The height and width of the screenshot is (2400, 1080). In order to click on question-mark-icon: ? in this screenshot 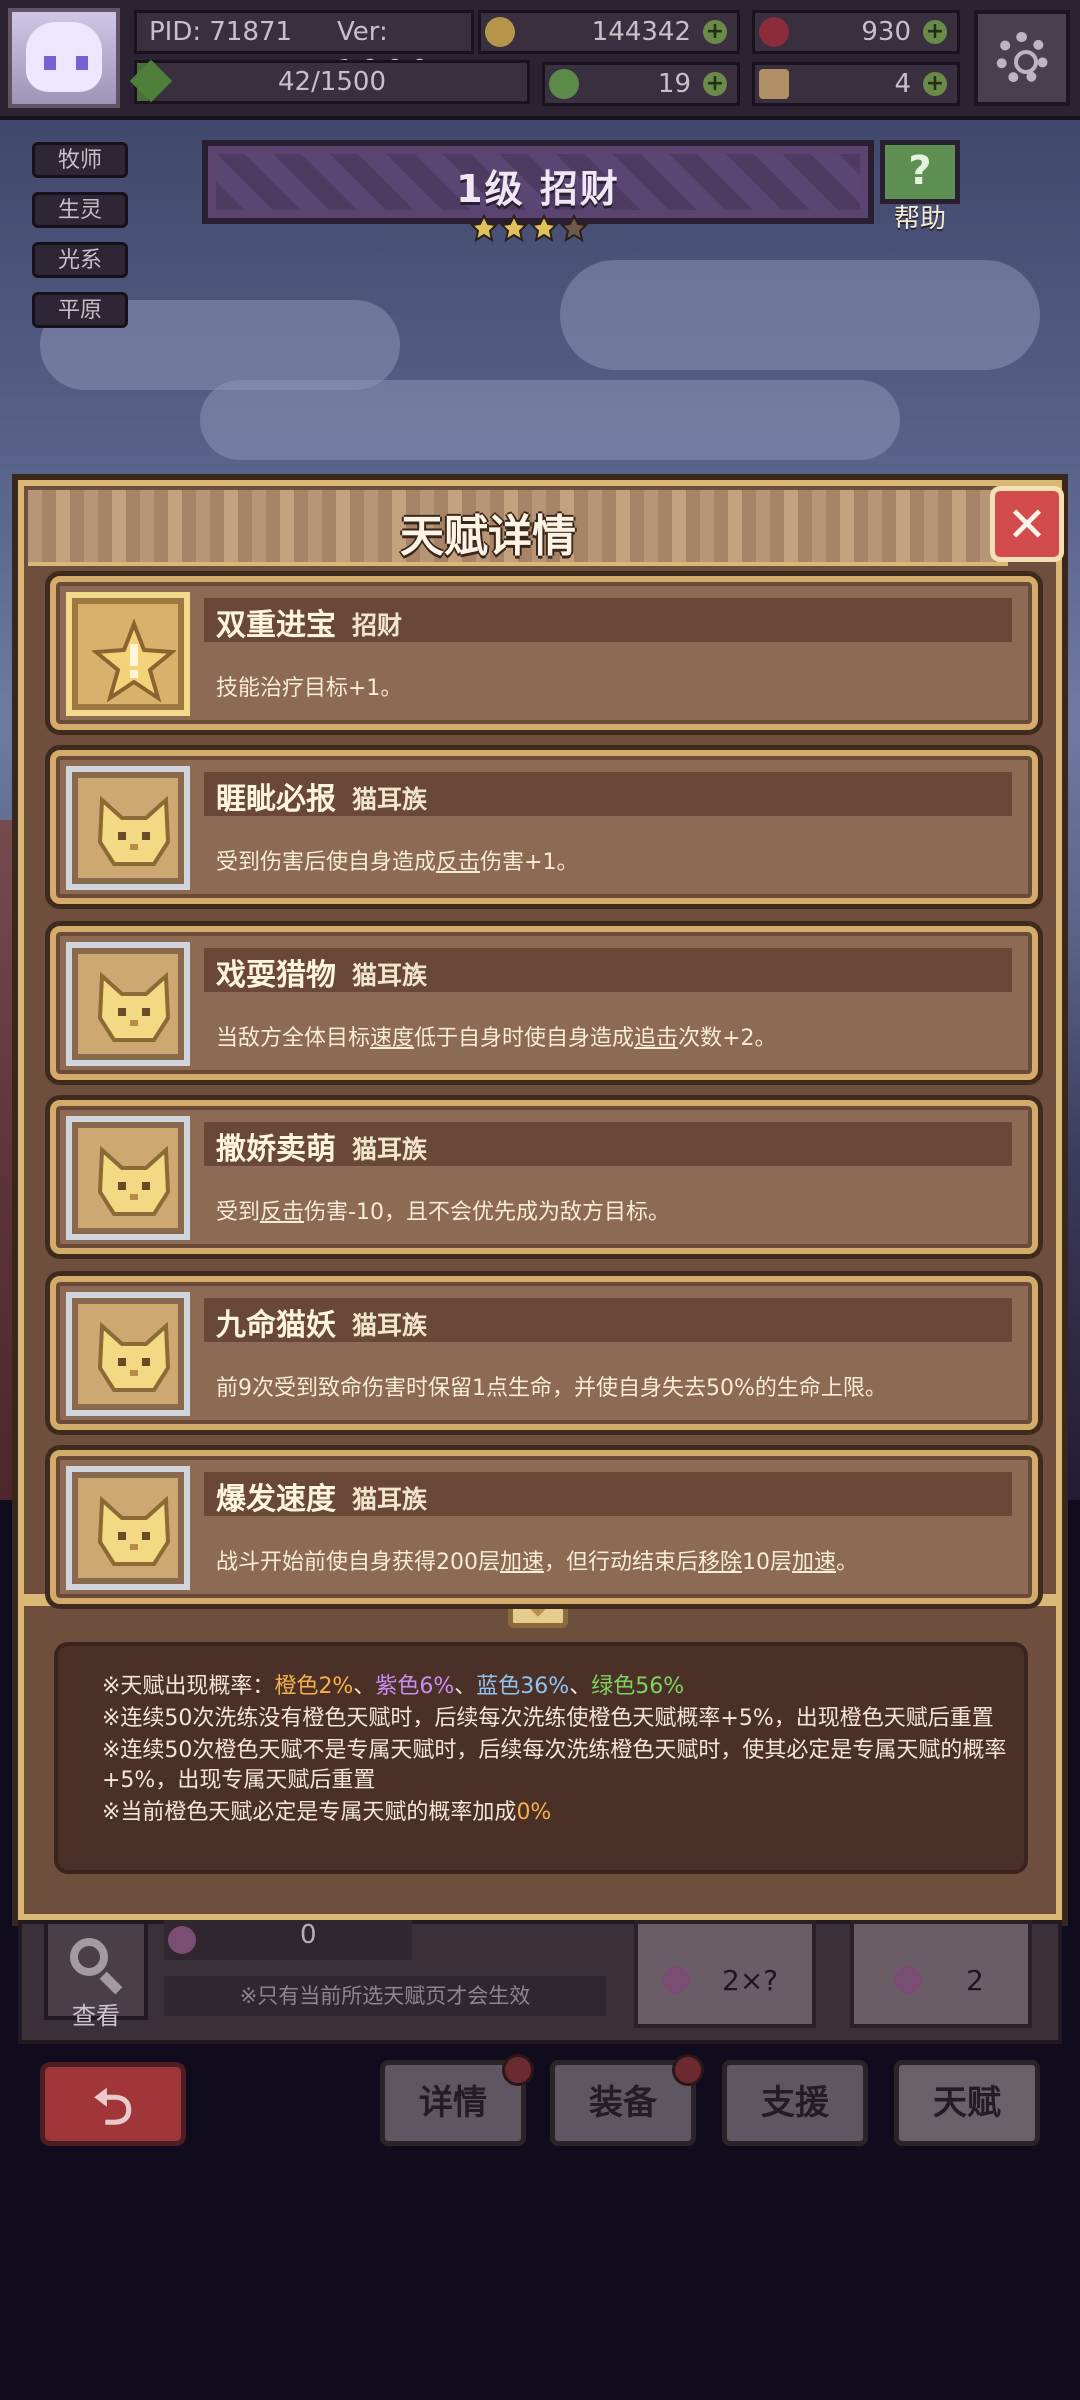, I will do `click(920, 172)`.